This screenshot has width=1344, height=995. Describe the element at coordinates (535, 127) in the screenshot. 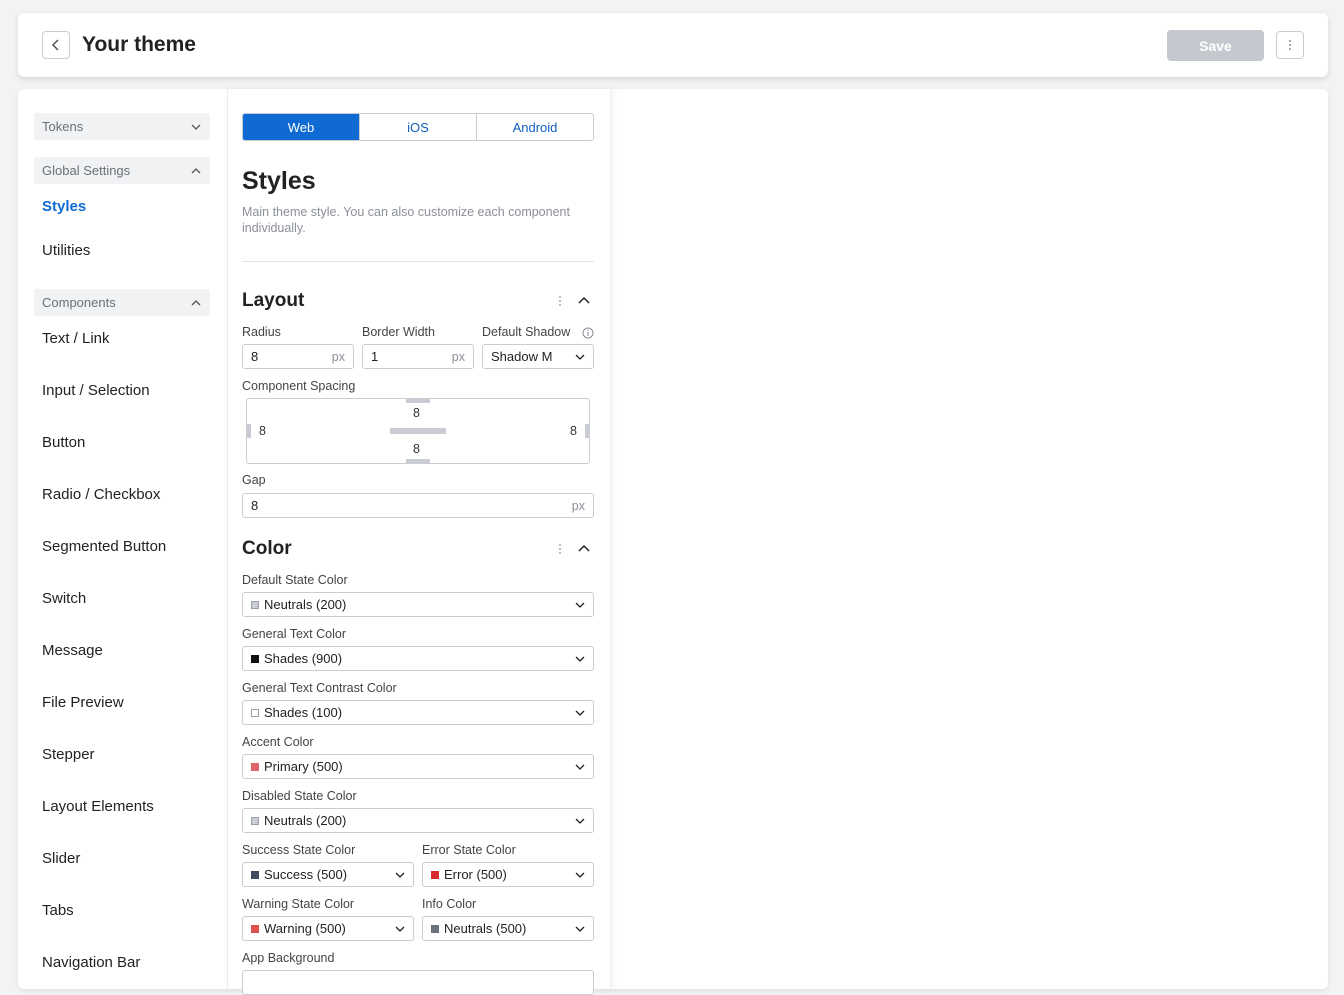

I see `tab-android: Android` at that location.